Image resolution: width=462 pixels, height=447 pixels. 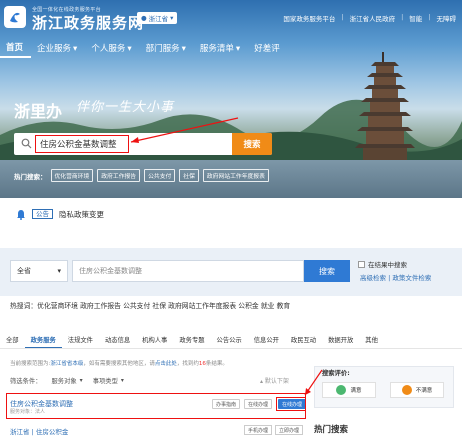 I want to click on search-in-results: 在结果中搜索, so click(x=382, y=264).